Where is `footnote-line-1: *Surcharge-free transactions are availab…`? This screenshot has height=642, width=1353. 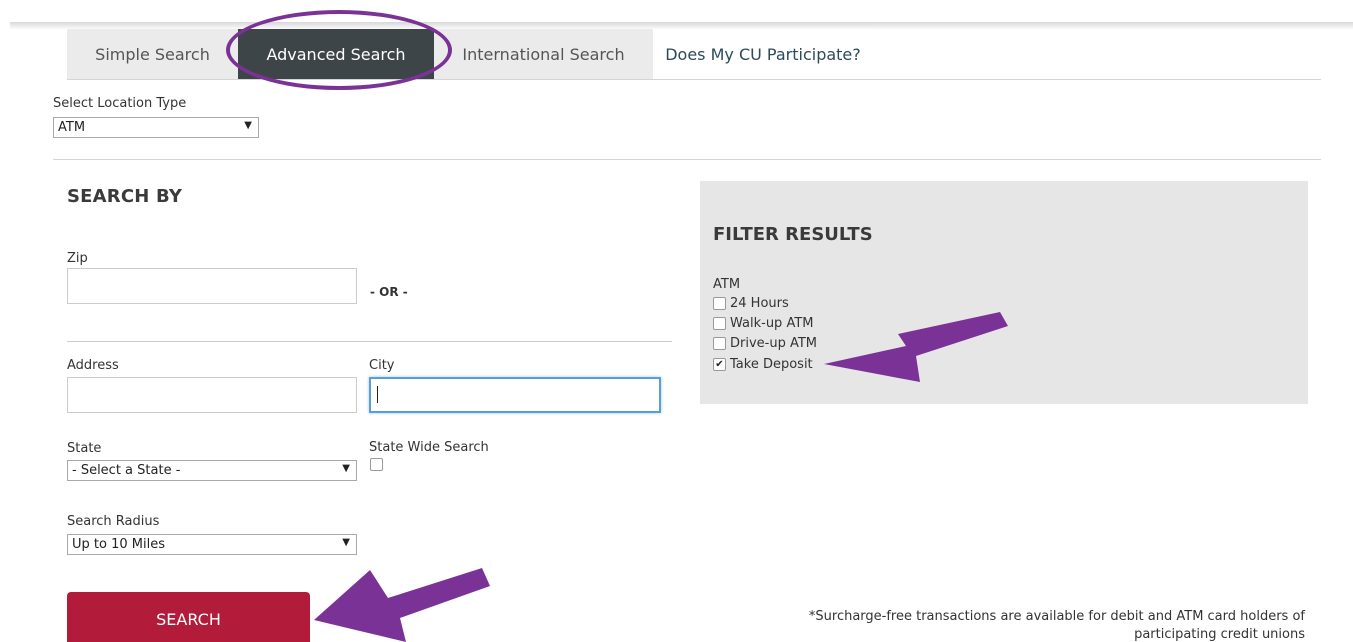 footnote-line-1: *Surcharge-free transactions are availab… is located at coordinates (1056, 616).